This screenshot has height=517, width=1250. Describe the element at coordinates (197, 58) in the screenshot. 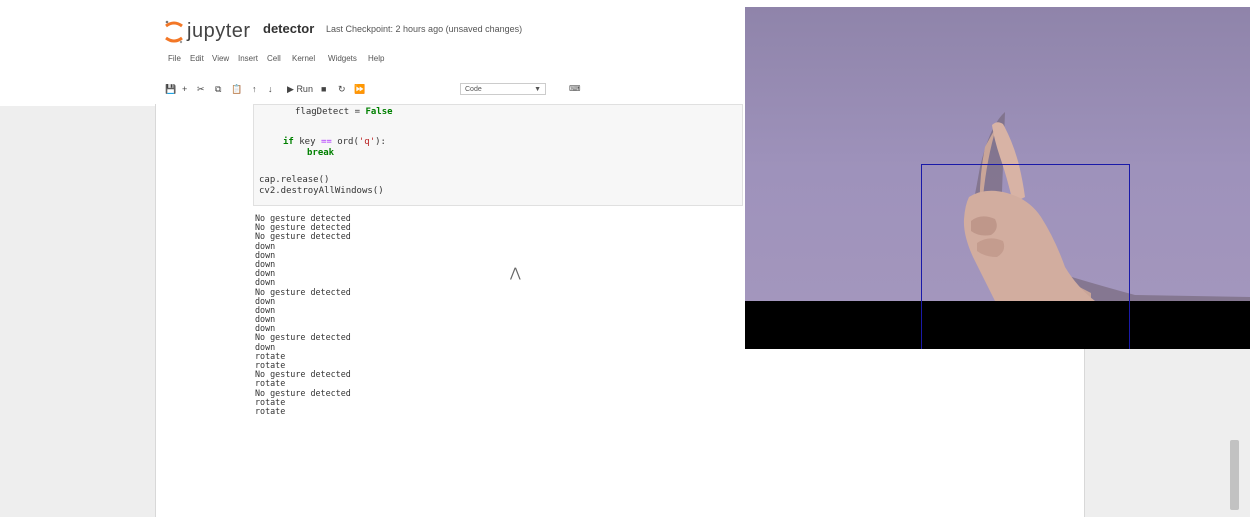

I see `menu-edit: Edit` at that location.